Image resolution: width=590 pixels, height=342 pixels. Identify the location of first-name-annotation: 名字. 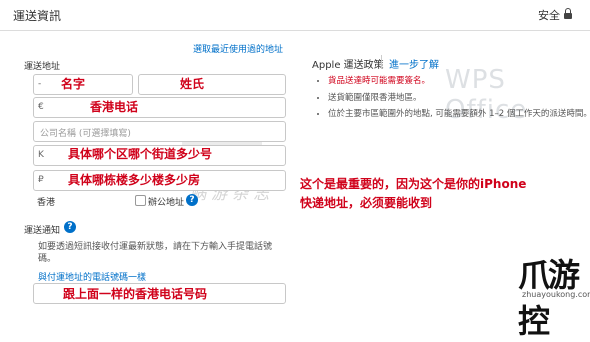
(73, 84).